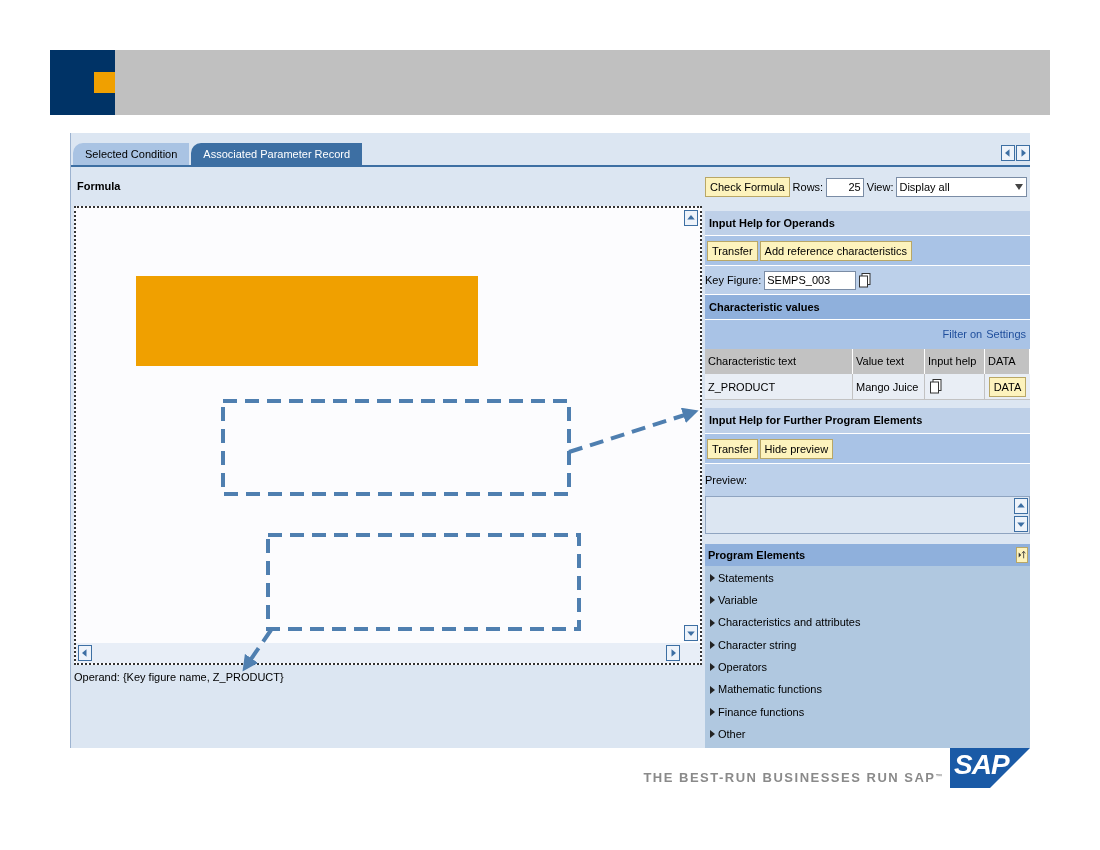  I want to click on sap-logo: SAP, so click(990, 768).